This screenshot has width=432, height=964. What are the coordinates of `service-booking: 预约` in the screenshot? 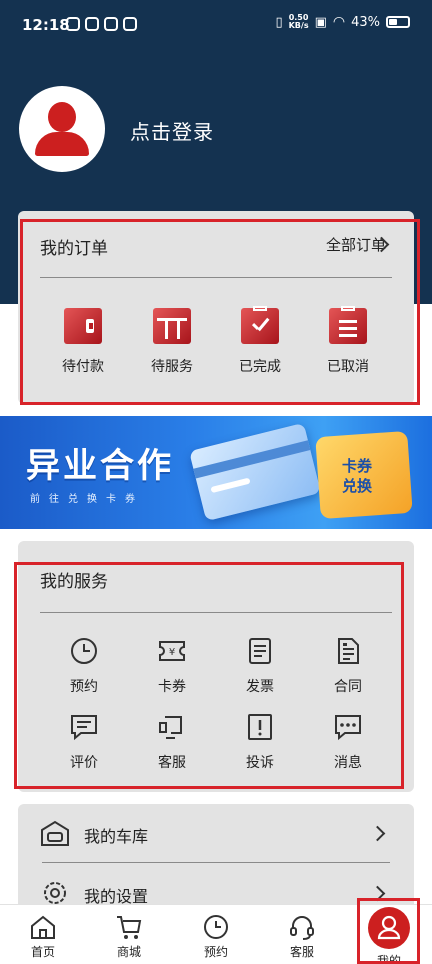 It's located at (84, 666).